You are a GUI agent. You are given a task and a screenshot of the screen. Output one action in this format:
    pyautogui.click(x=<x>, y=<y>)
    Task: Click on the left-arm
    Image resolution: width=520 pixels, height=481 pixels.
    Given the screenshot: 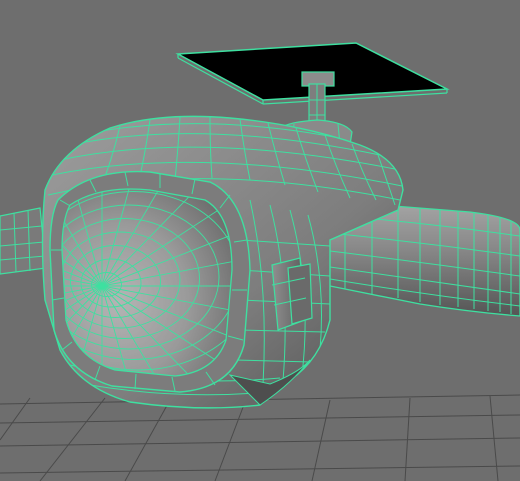 What is the action you would take?
    pyautogui.click(x=23, y=241)
    